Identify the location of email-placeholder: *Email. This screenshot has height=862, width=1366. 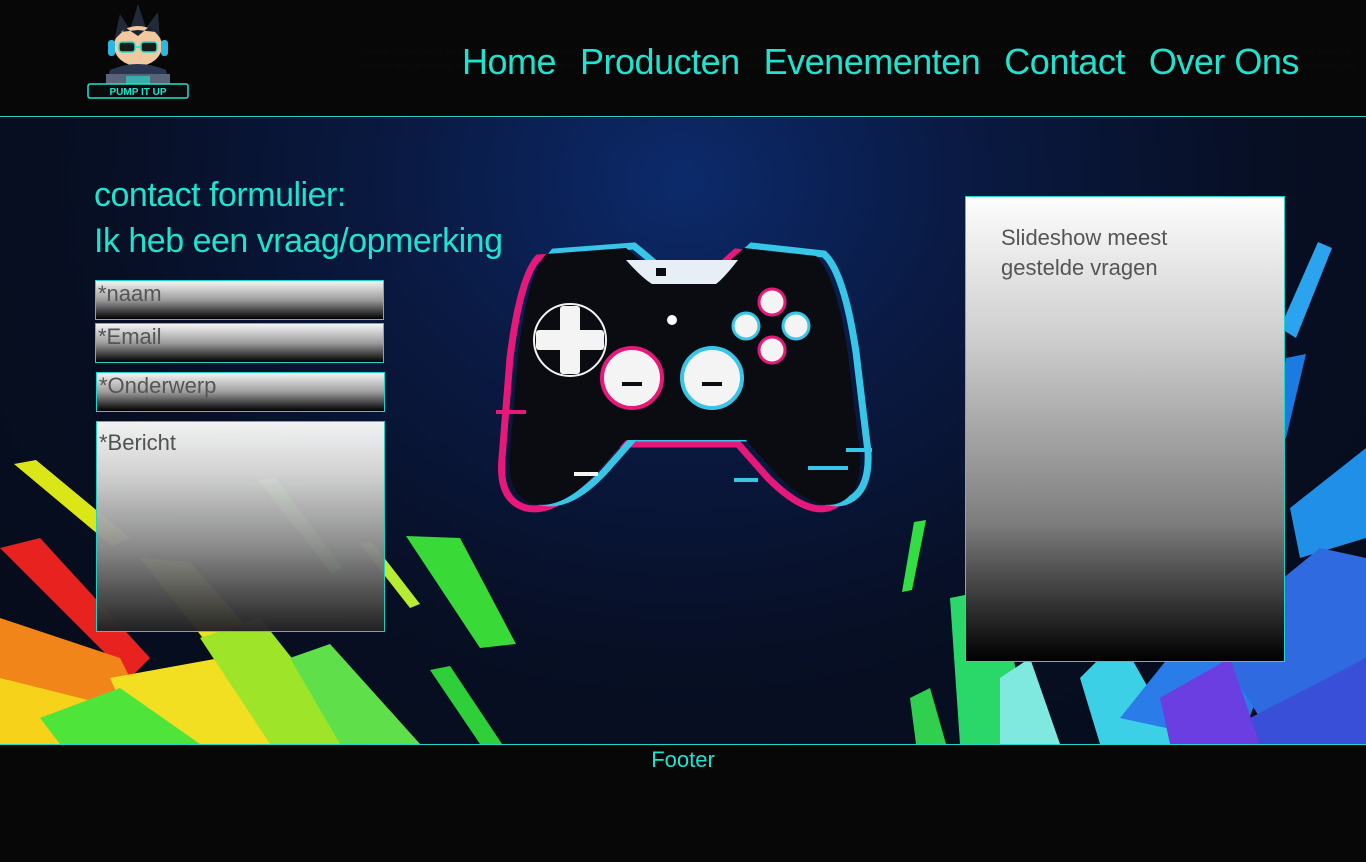
(130, 336).